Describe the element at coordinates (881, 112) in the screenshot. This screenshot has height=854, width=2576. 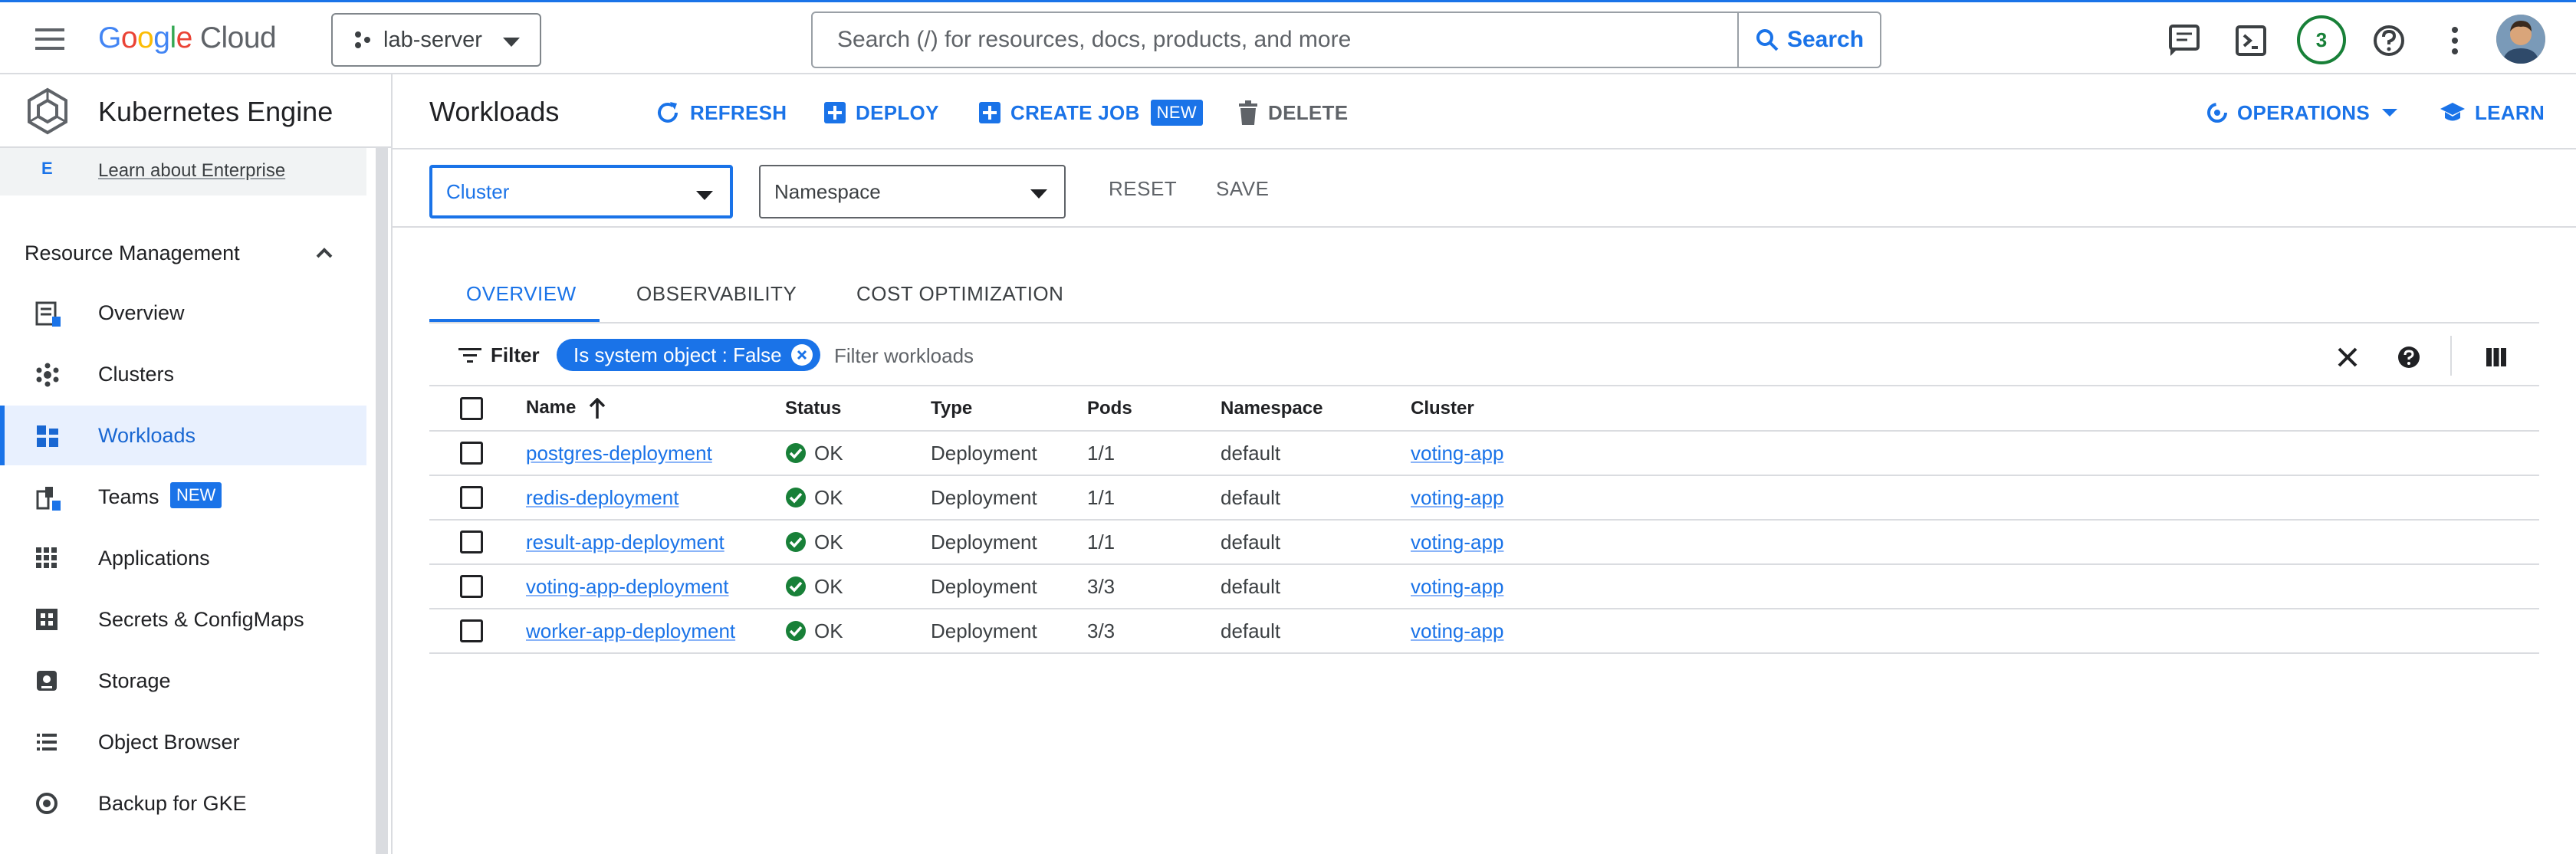
I see `deploy-button: DEPLOY` at that location.